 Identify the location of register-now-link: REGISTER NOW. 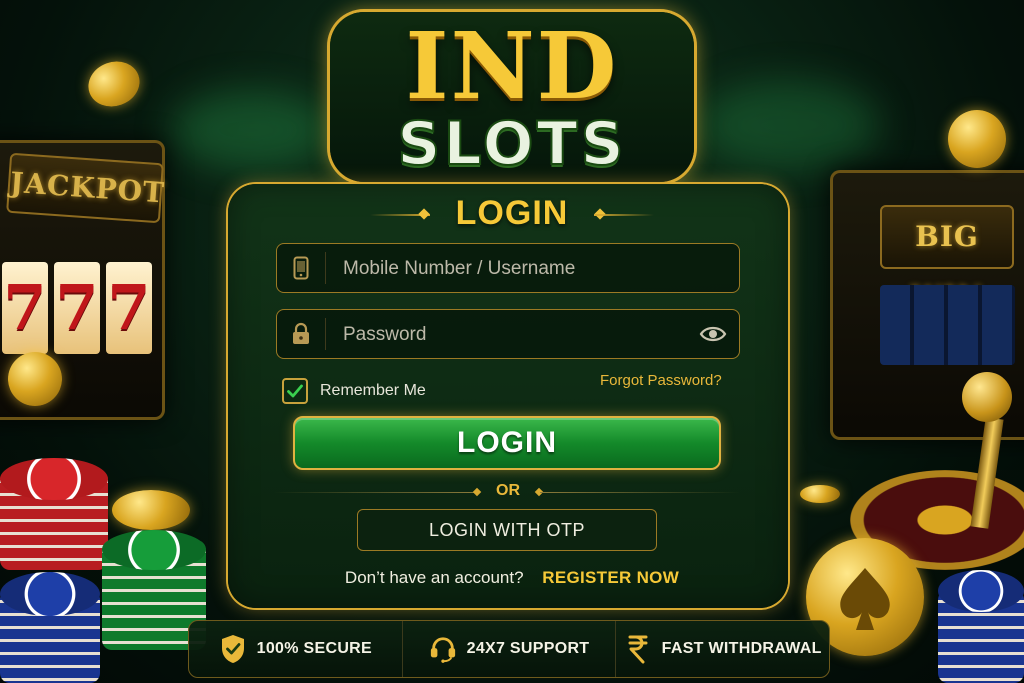
(610, 577).